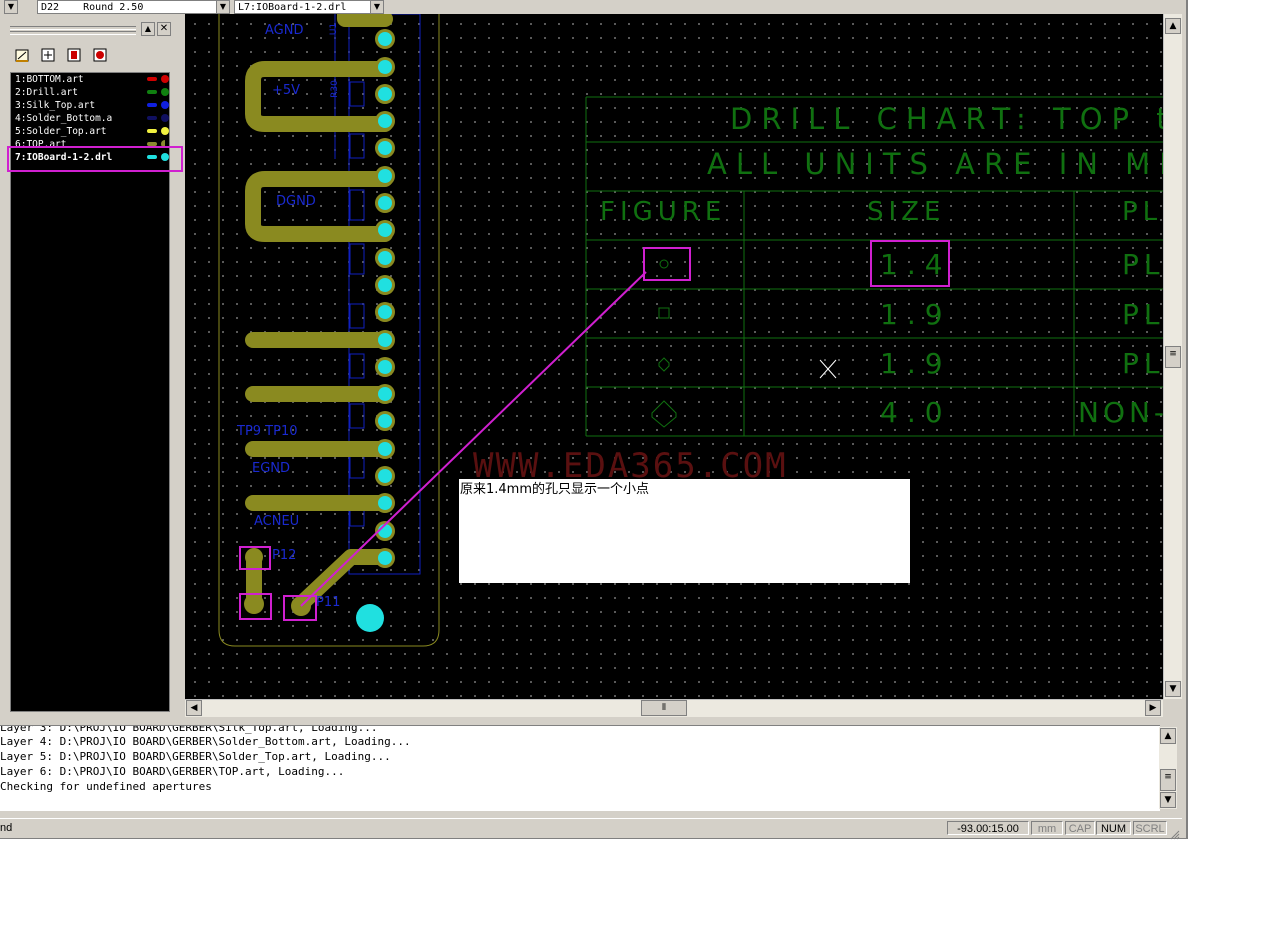 This screenshot has height=932, width=1280. What do you see at coordinates (1080, 828) in the screenshot?
I see `status-cap: CAP` at bounding box center [1080, 828].